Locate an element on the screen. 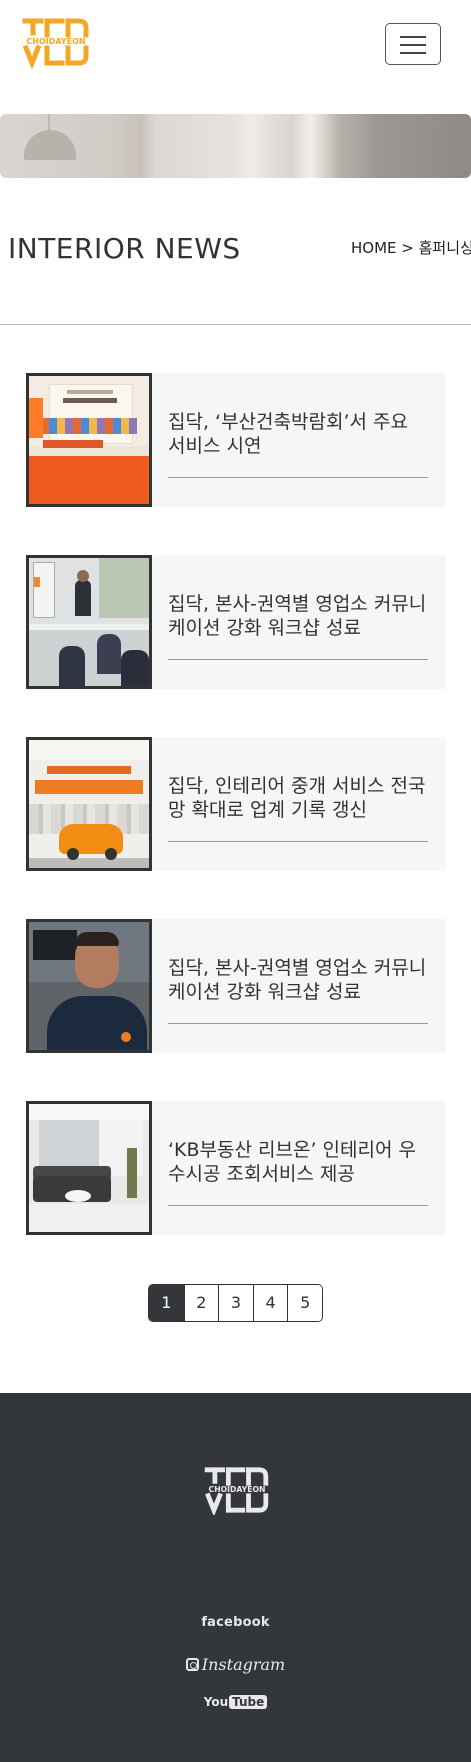  page-link-2: 2 is located at coordinates (201, 1303).